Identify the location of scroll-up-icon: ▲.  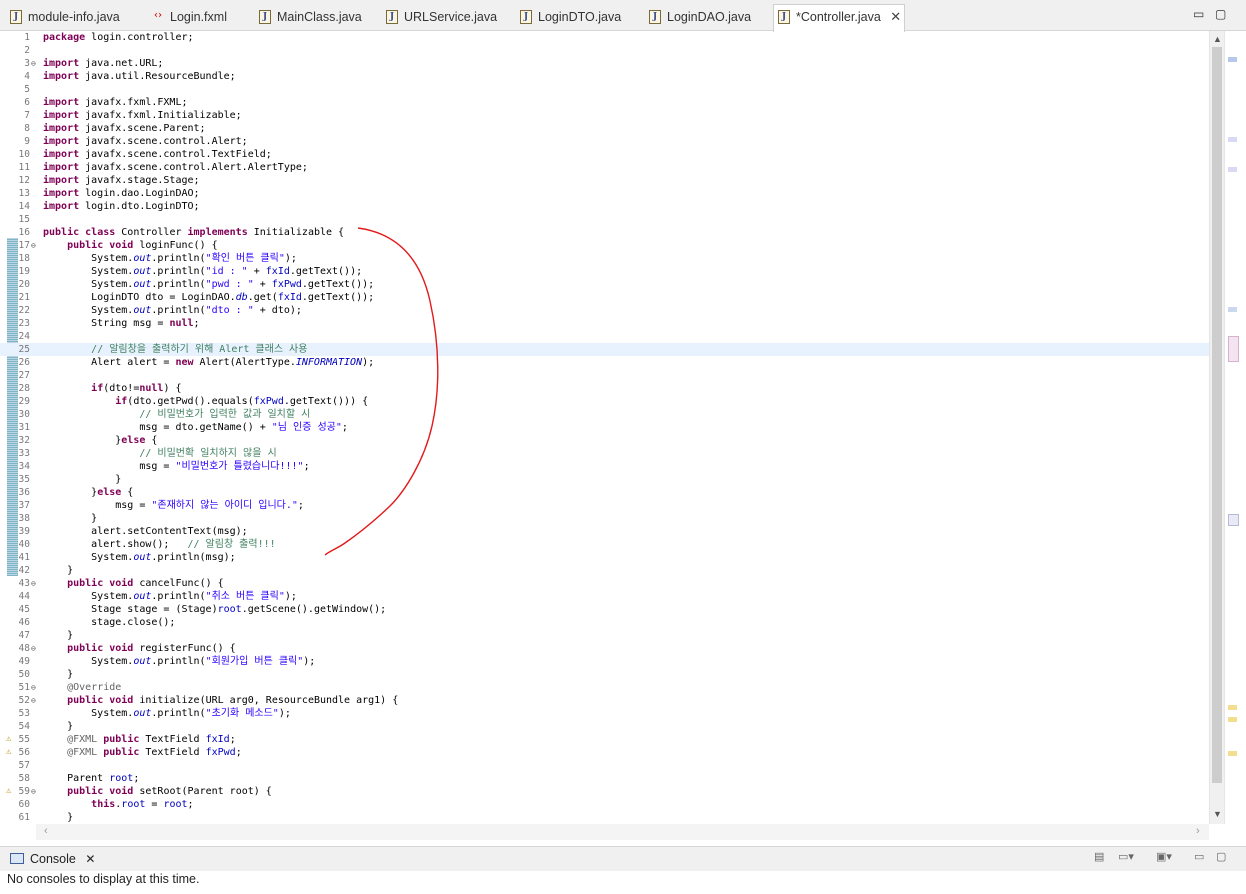
(1217, 39).